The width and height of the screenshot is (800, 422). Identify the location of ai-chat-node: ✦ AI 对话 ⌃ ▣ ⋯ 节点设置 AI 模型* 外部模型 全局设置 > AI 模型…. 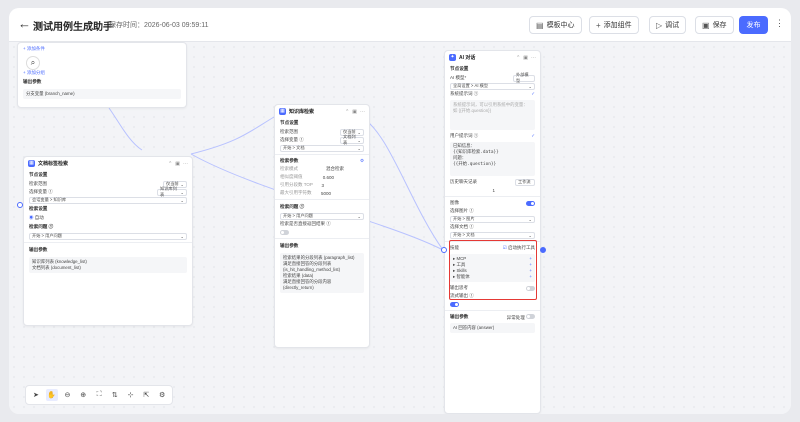
(492, 232).